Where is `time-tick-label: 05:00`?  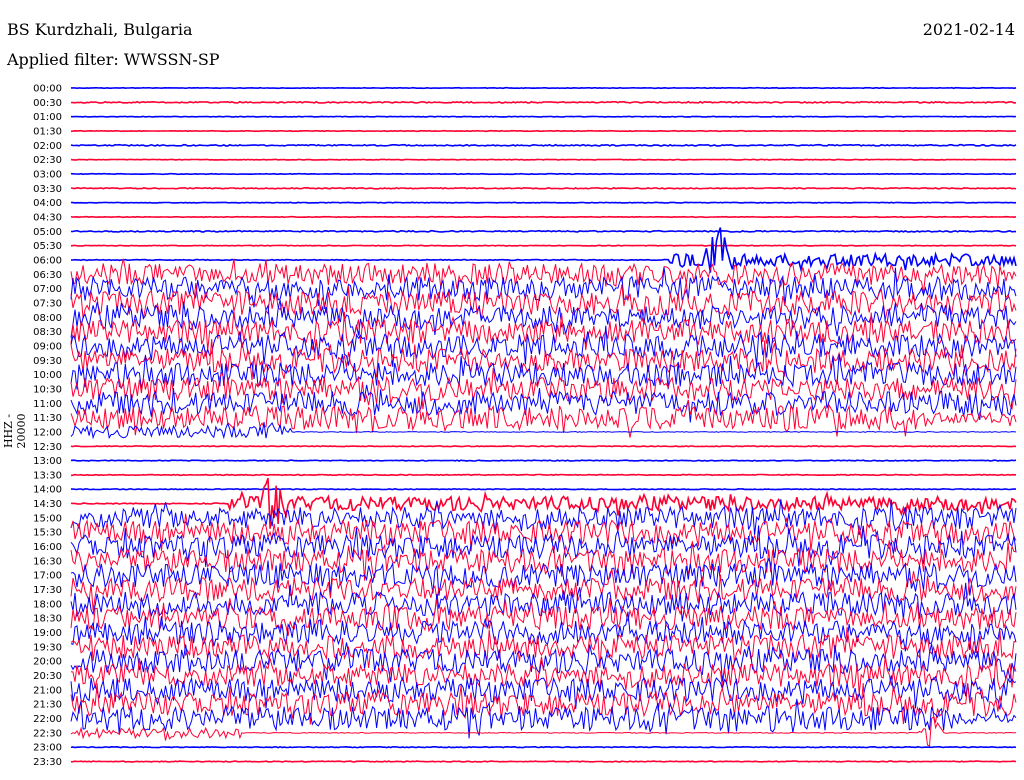 time-tick-label: 05:00 is located at coordinates (47, 232).